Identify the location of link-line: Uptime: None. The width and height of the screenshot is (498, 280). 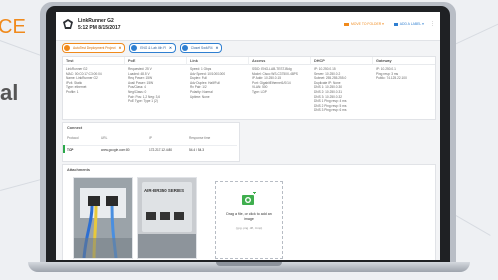
(200, 96).